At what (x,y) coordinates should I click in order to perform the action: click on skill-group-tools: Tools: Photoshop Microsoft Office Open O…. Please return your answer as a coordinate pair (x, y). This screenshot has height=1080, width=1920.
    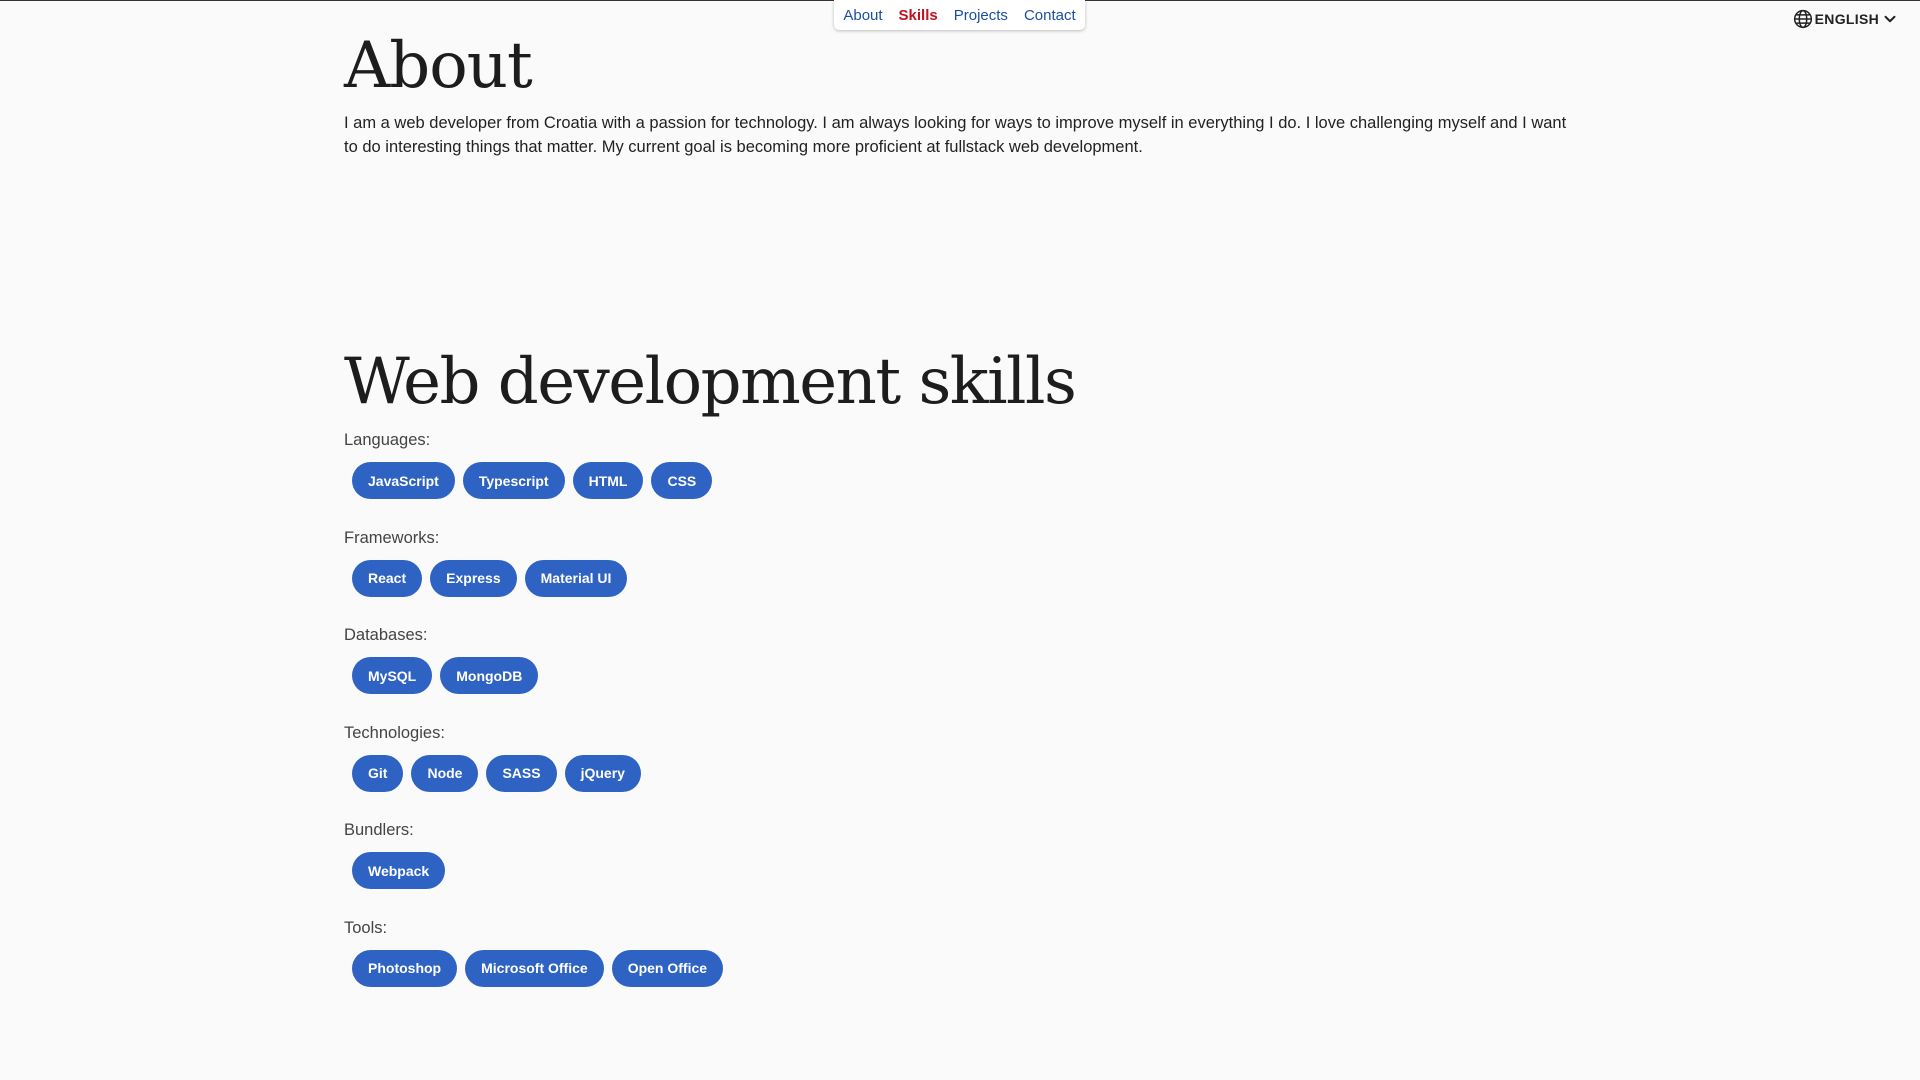
    Looking at the image, I should click on (534, 965).